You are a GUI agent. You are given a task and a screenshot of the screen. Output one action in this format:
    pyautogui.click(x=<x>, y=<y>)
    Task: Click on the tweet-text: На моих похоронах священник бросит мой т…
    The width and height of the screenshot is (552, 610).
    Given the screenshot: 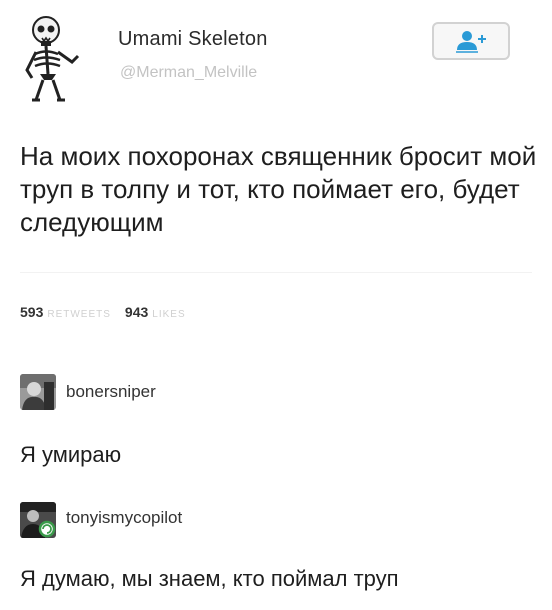 What is the action you would take?
    pyautogui.click(x=278, y=189)
    